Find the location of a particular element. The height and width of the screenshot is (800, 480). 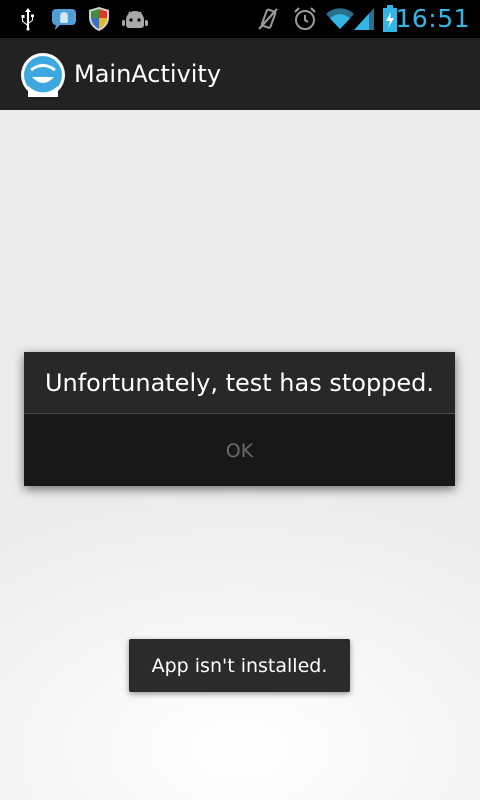

dialog-message: Unfortunately, test has stopped. is located at coordinates (239, 383).